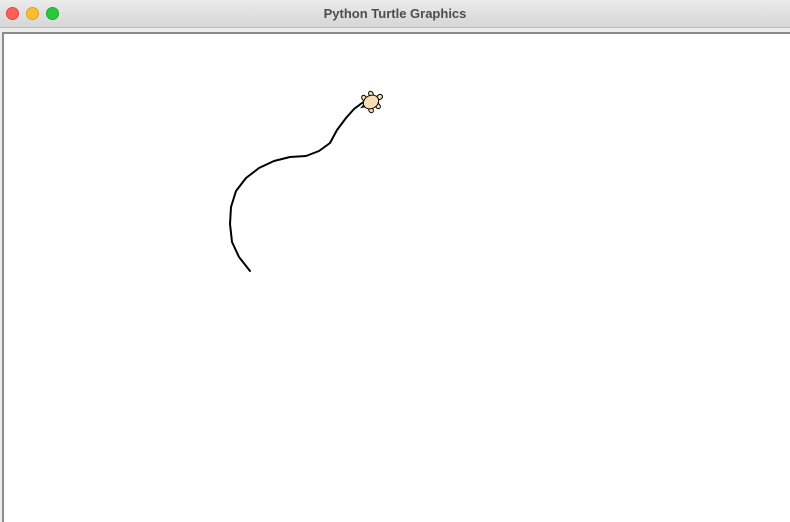  I want to click on turtle-icon, so click(372, 102).